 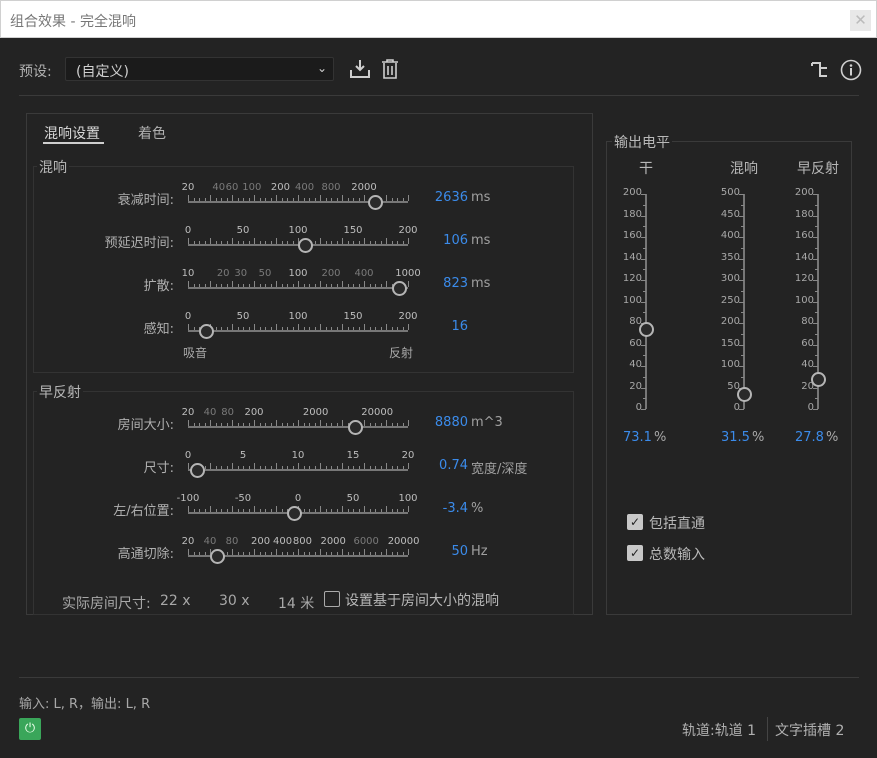 I want to click on param-value: 2636, so click(x=448, y=197).